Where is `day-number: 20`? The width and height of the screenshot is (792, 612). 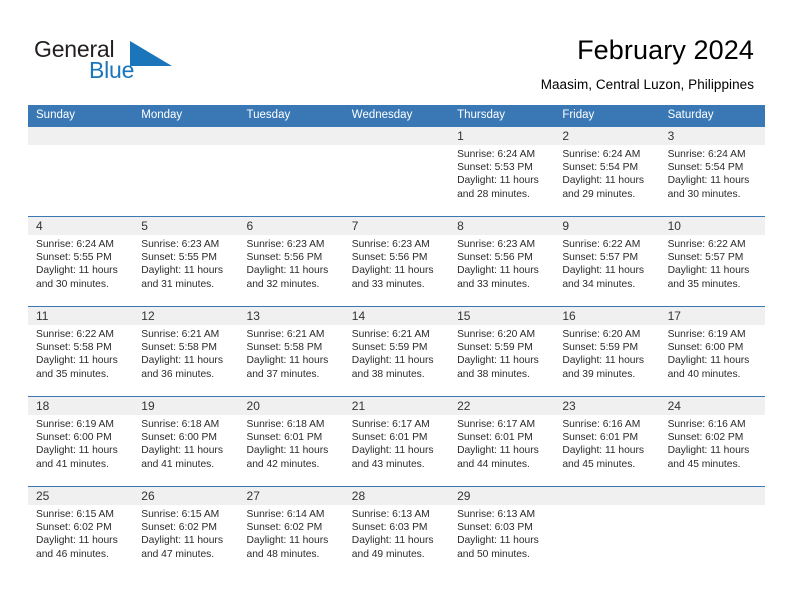 day-number: 20 is located at coordinates (253, 406).